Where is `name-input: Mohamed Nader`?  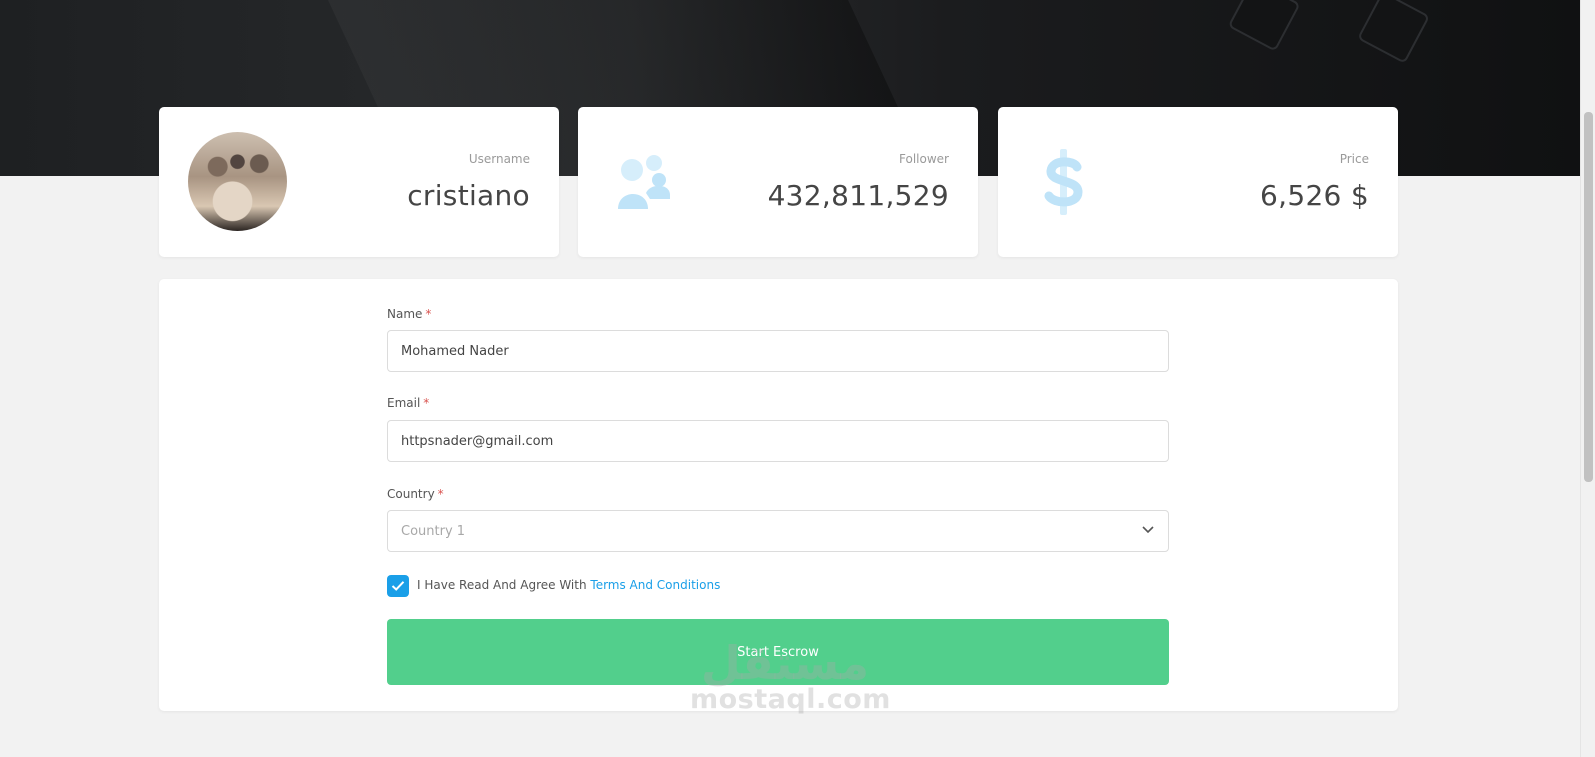 name-input: Mohamed Nader is located at coordinates (778, 351).